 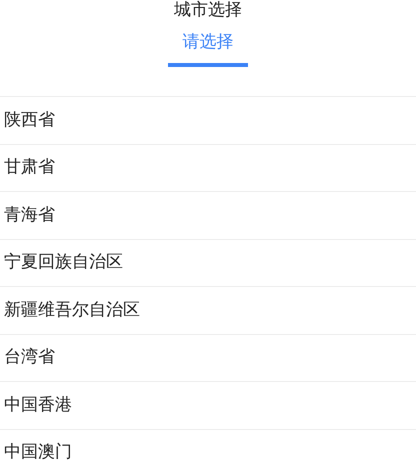 What do you see at coordinates (208, 49) in the screenshot?
I see `tab: 请选择` at bounding box center [208, 49].